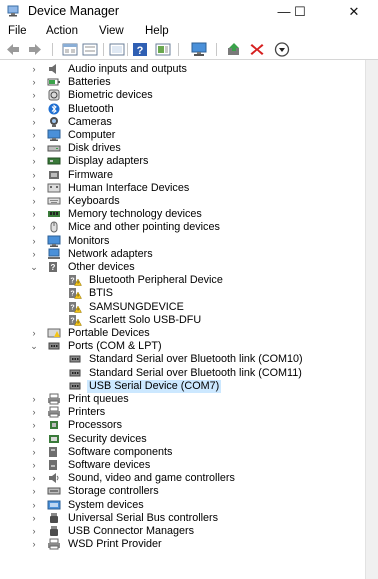  I want to click on monitor-icon, so click(199, 49).